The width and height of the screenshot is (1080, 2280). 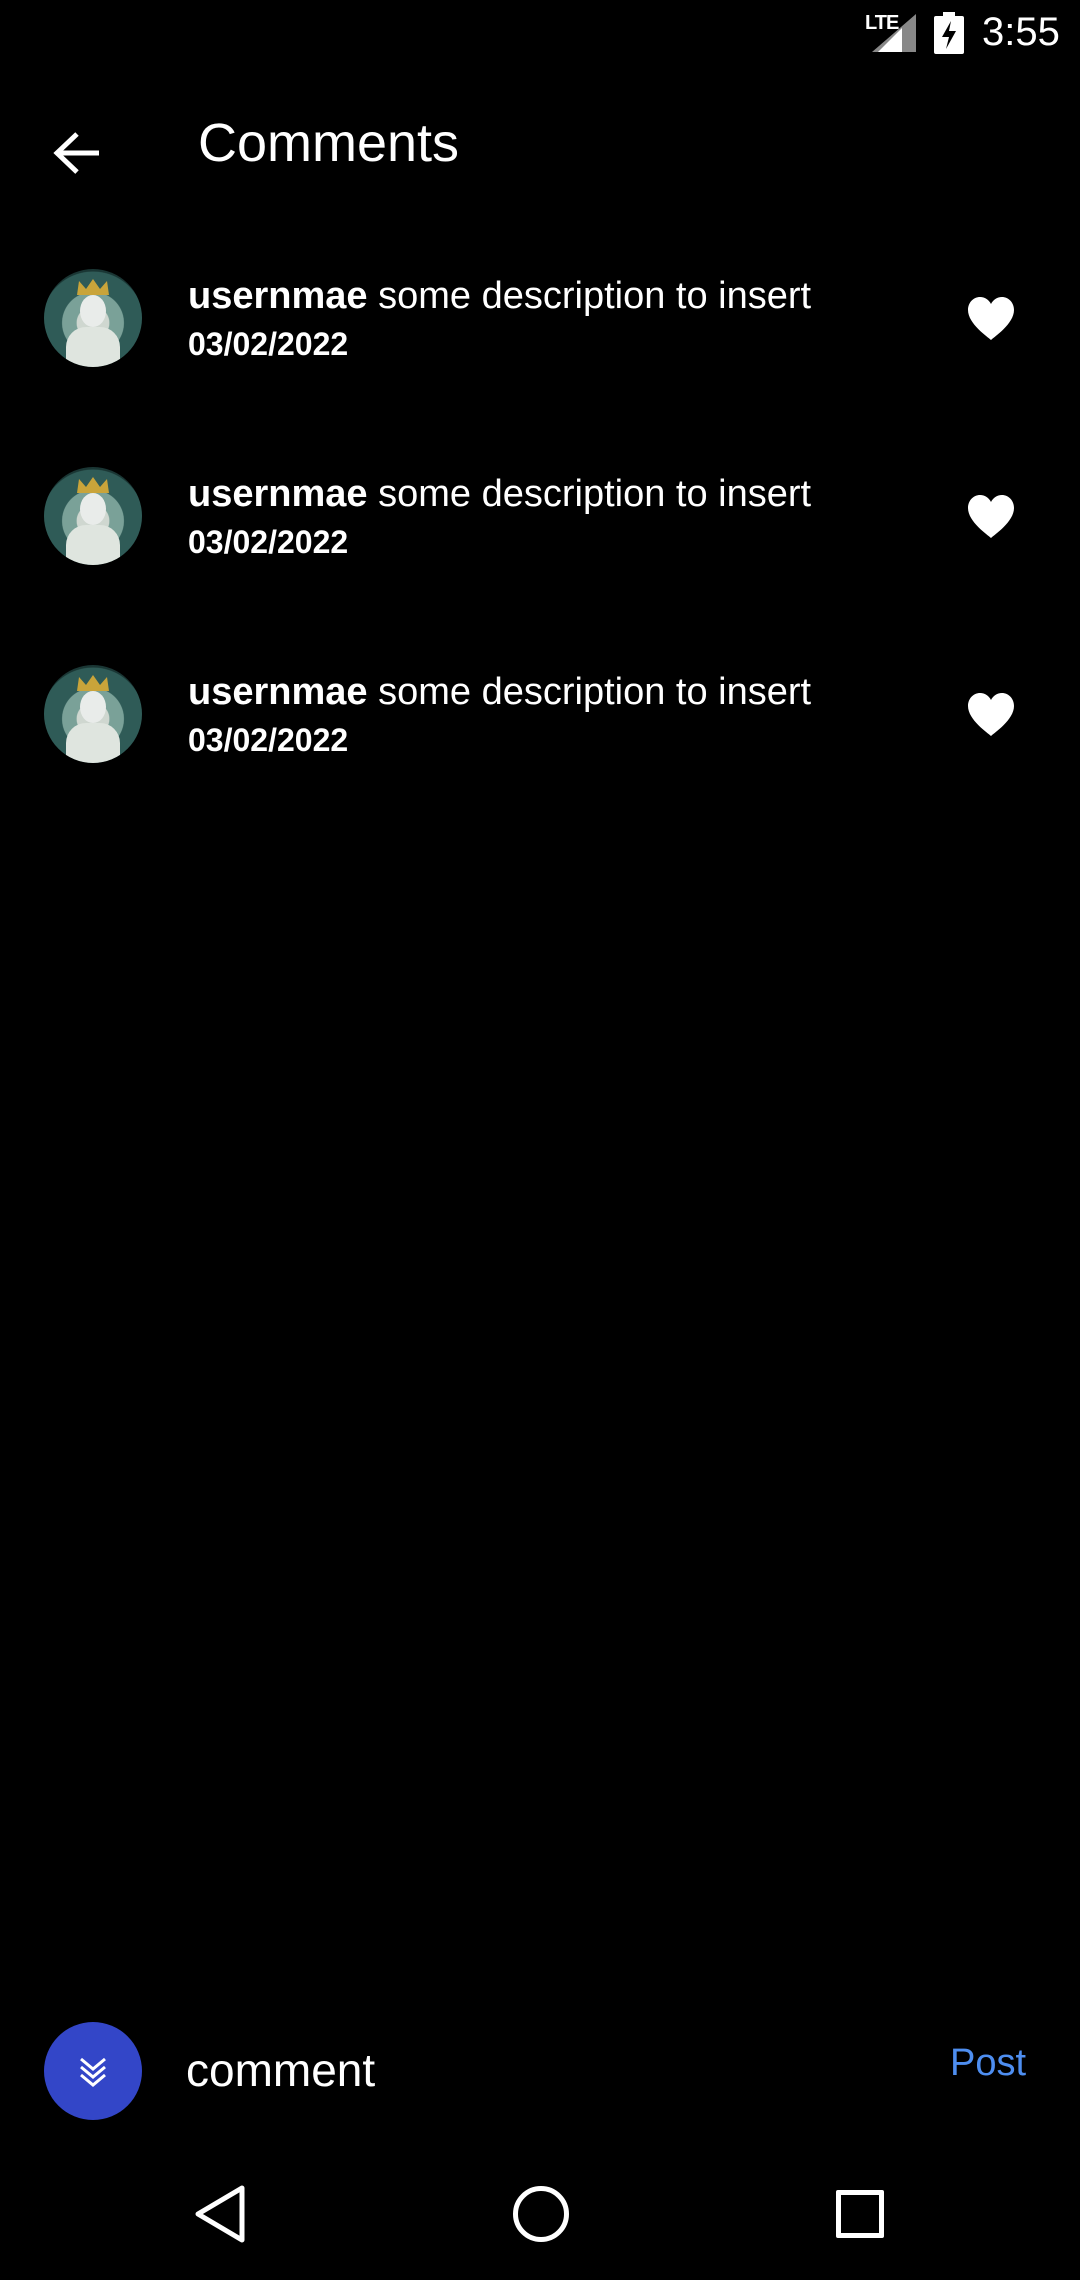 I want to click on battery-charging-icon, so click(x=949, y=33).